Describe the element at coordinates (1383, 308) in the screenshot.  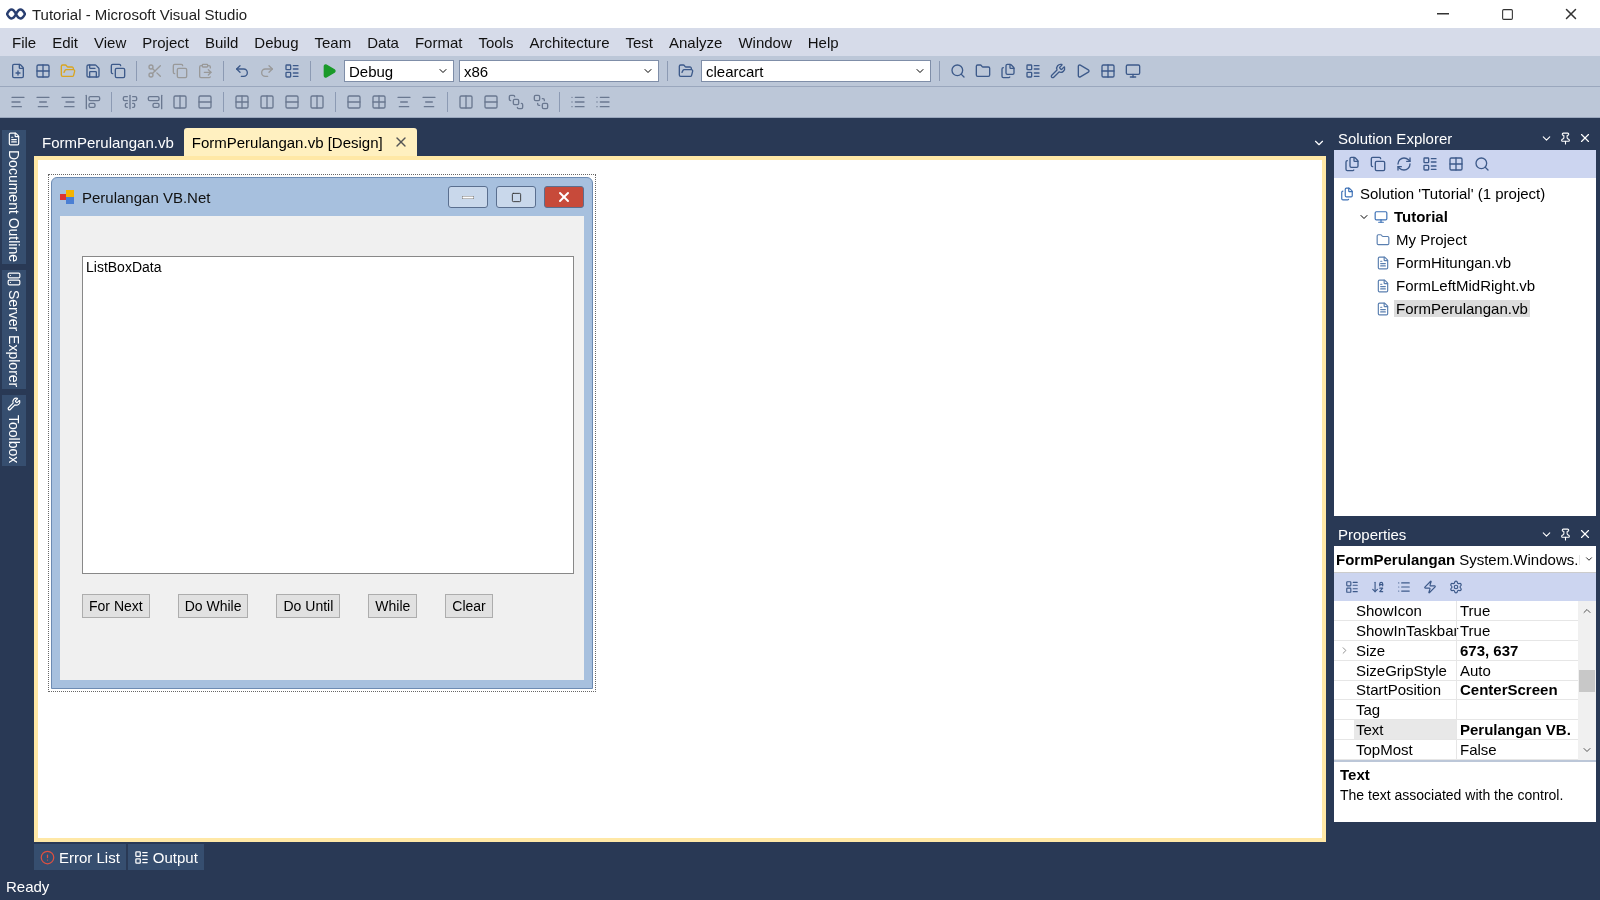
I see `file-icon` at that location.